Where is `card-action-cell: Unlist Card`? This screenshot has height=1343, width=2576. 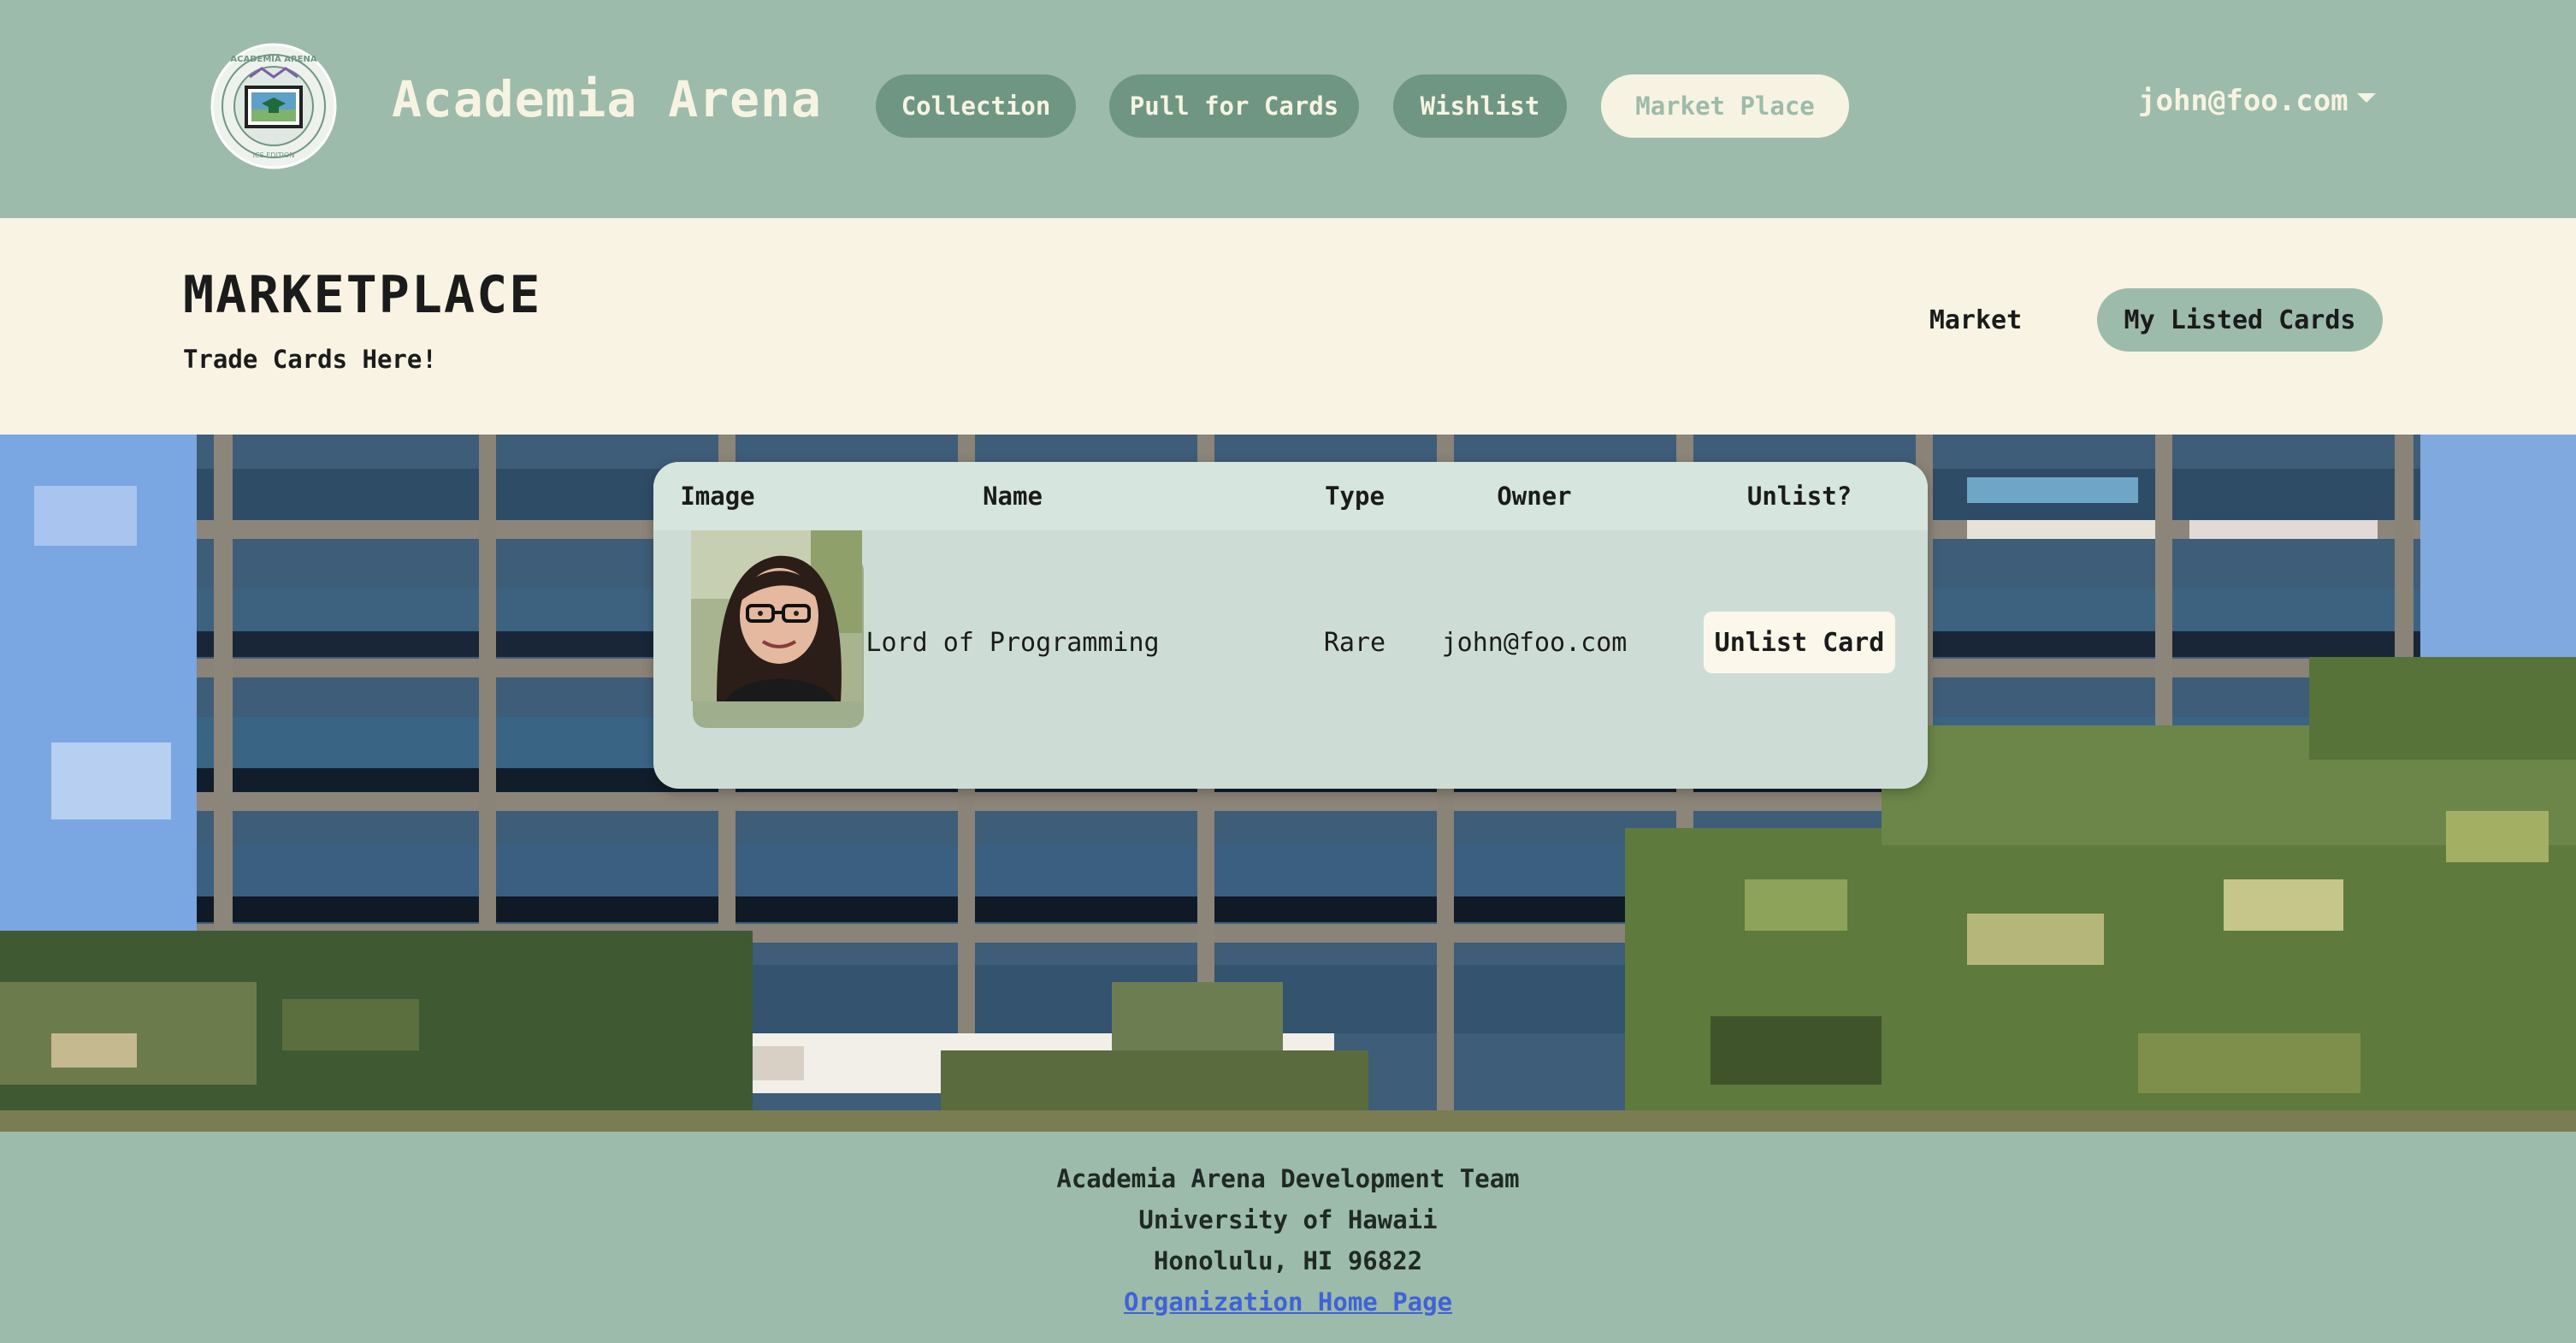 card-action-cell: Unlist Card is located at coordinates (1799, 642).